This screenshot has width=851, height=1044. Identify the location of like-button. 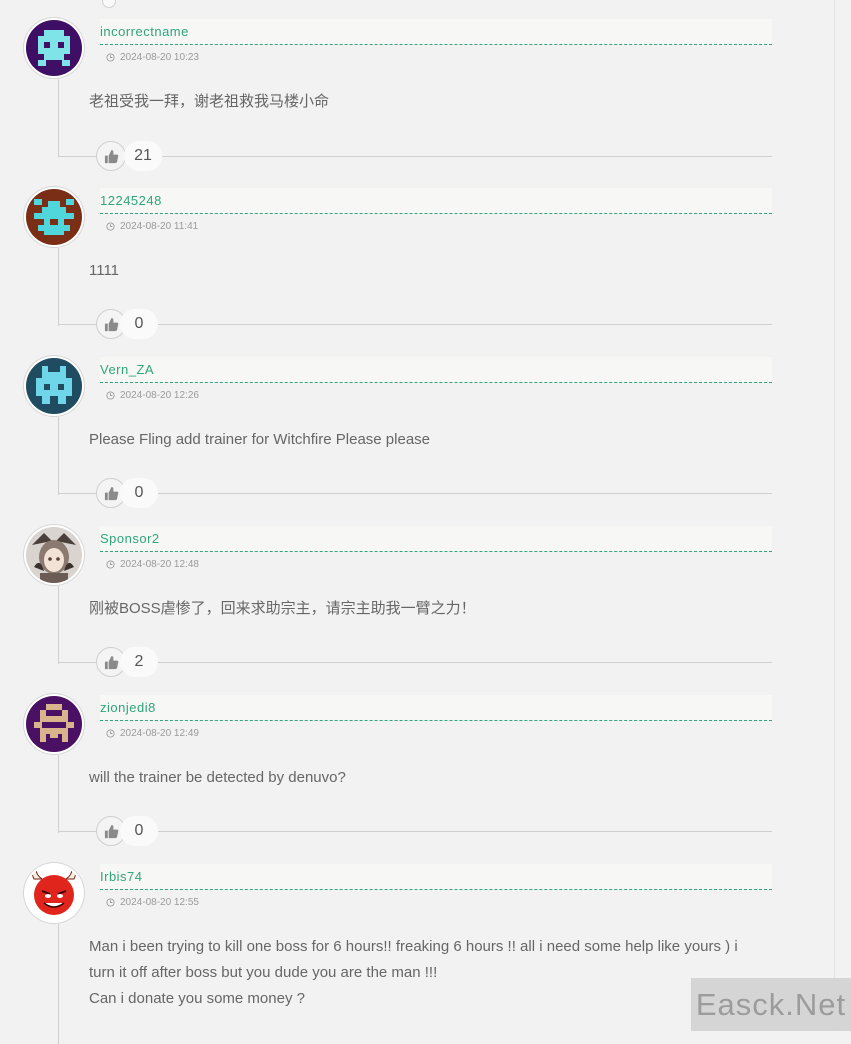
(111, 156).